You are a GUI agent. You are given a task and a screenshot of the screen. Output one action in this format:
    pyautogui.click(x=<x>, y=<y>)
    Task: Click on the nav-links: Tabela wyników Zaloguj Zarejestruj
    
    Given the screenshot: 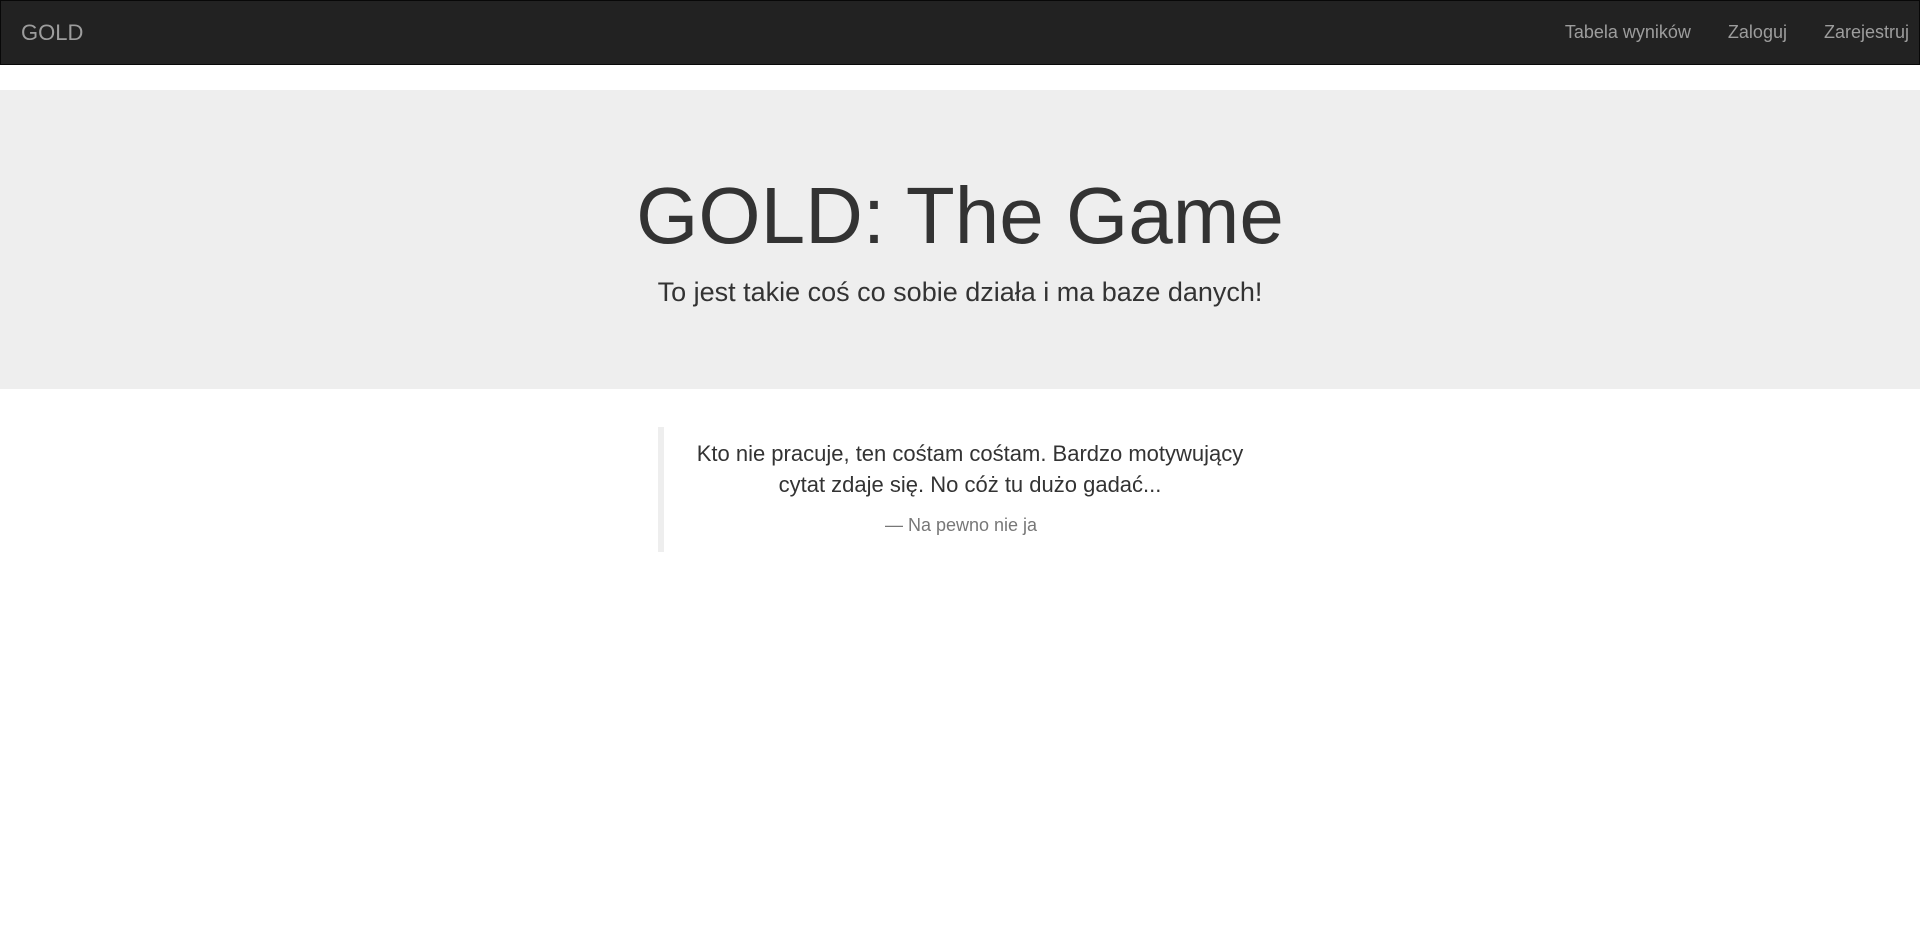 What is the action you would take?
    pyautogui.click(x=1732, y=32)
    